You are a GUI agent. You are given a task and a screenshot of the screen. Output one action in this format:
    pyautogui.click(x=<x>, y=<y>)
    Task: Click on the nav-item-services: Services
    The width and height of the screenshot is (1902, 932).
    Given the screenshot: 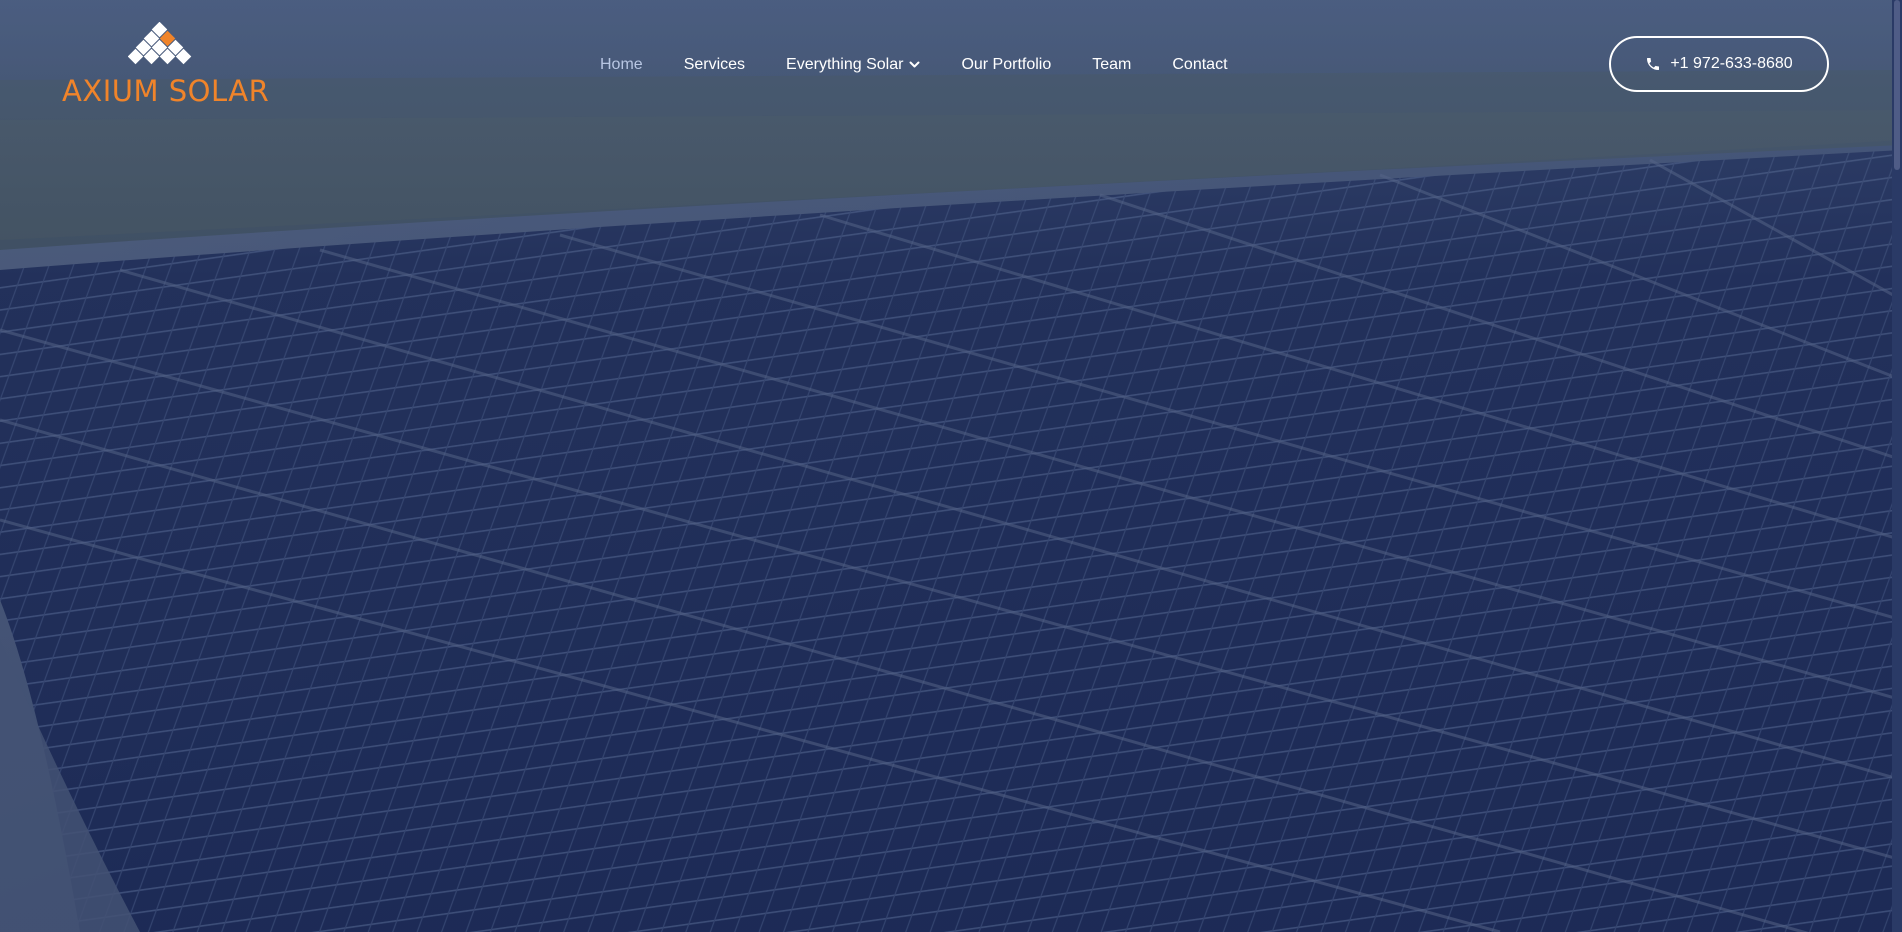 What is the action you would take?
    pyautogui.click(x=714, y=65)
    